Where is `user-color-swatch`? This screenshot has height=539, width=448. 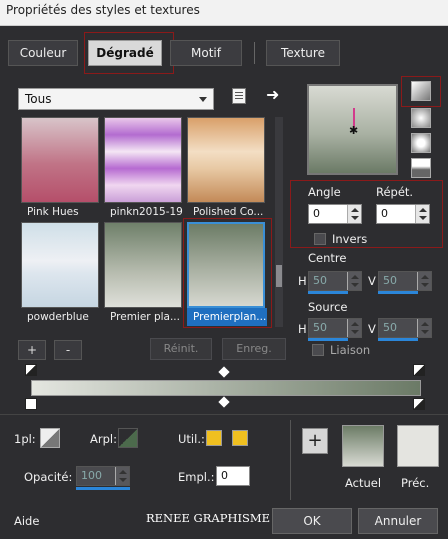
user-color-swatch is located at coordinates (214, 438).